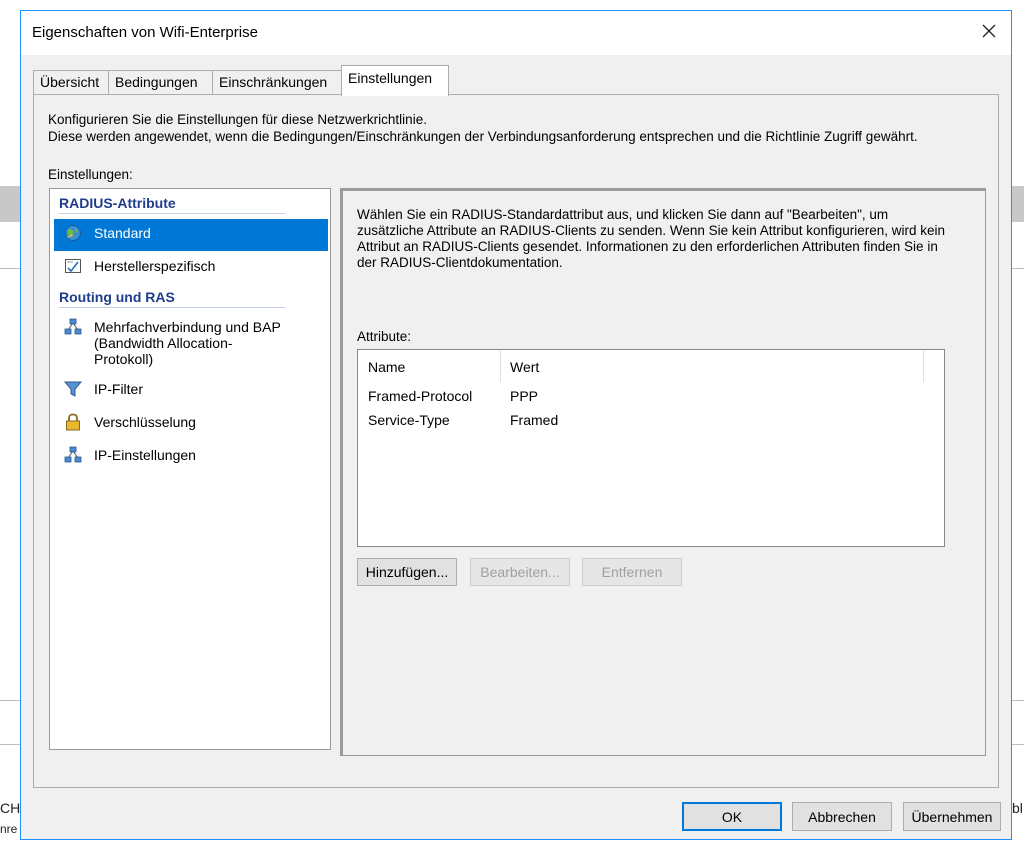  I want to click on tab-uebersicht: Übersicht, so click(71, 82).